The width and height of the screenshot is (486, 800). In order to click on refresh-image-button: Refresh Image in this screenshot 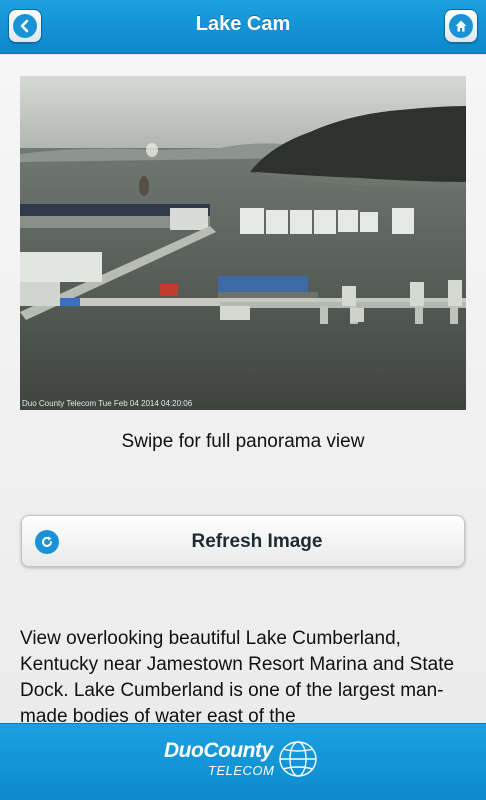, I will do `click(243, 541)`.